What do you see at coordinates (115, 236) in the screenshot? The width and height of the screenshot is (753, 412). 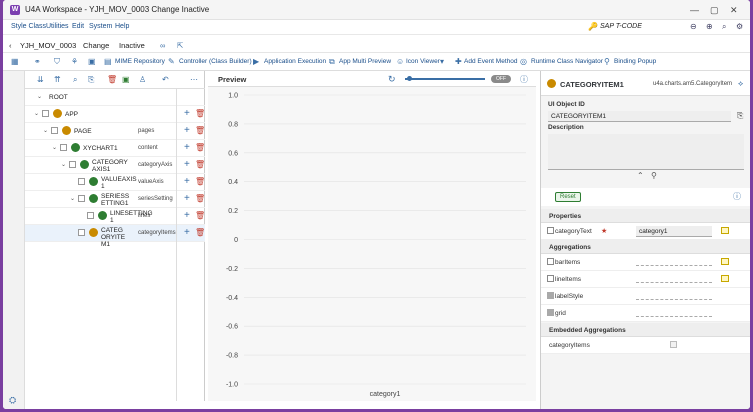 I see `tree-row: CATEG ORYITE M1 categoryItems + 🗑` at bounding box center [115, 236].